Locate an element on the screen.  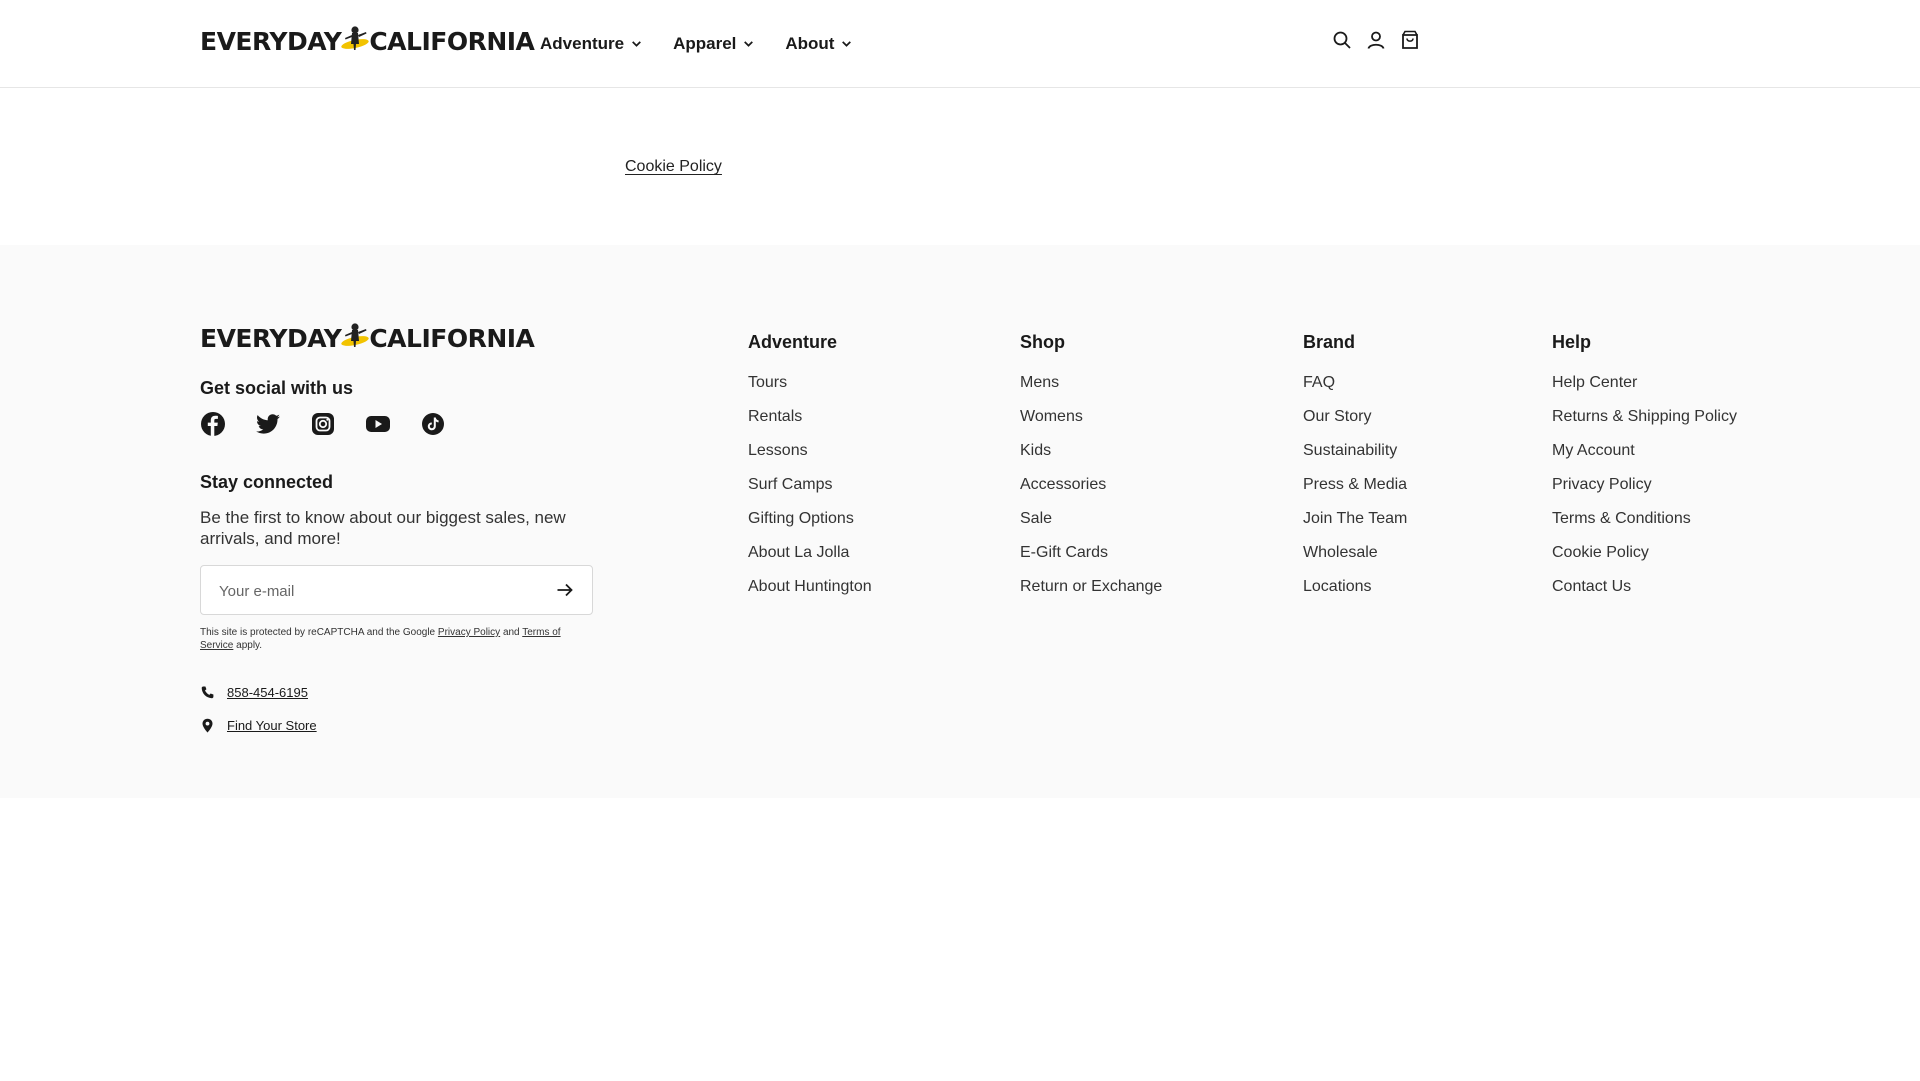
footer-link: Lessons is located at coordinates (810, 458).